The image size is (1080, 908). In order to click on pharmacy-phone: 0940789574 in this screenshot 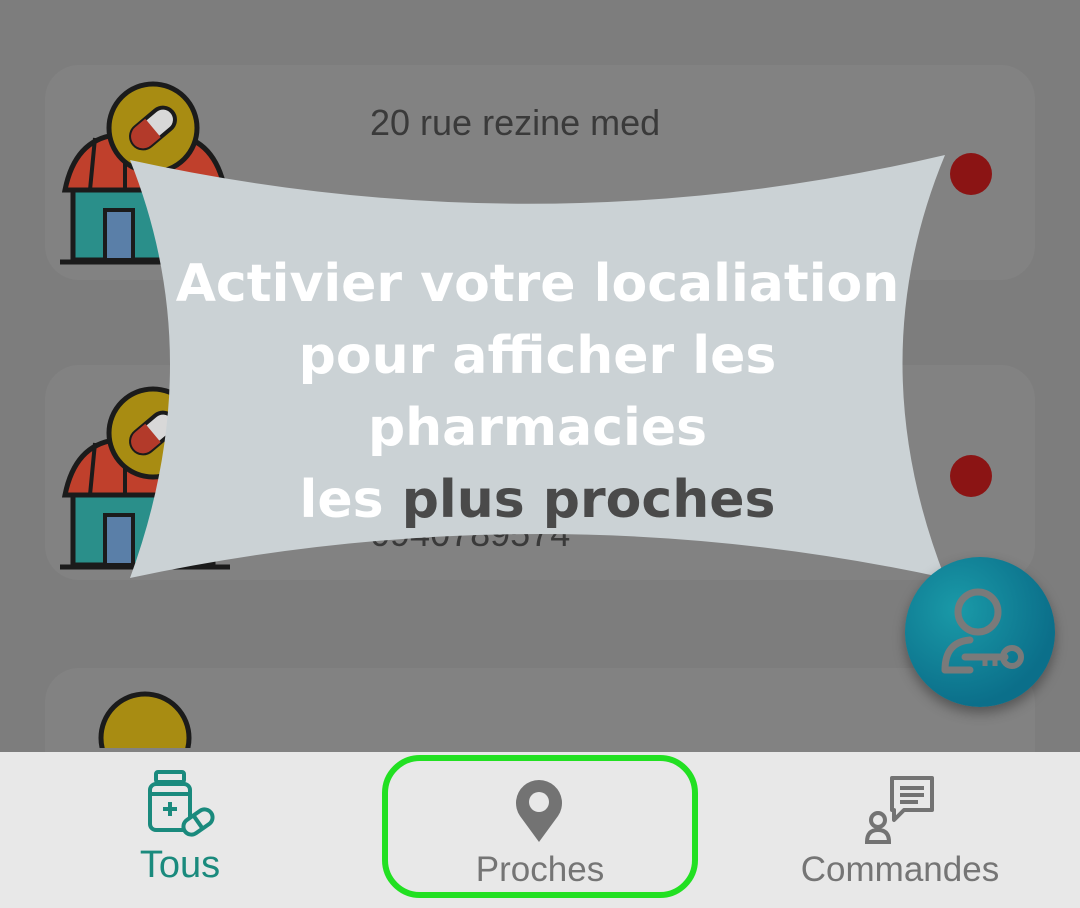, I will do `click(470, 533)`.